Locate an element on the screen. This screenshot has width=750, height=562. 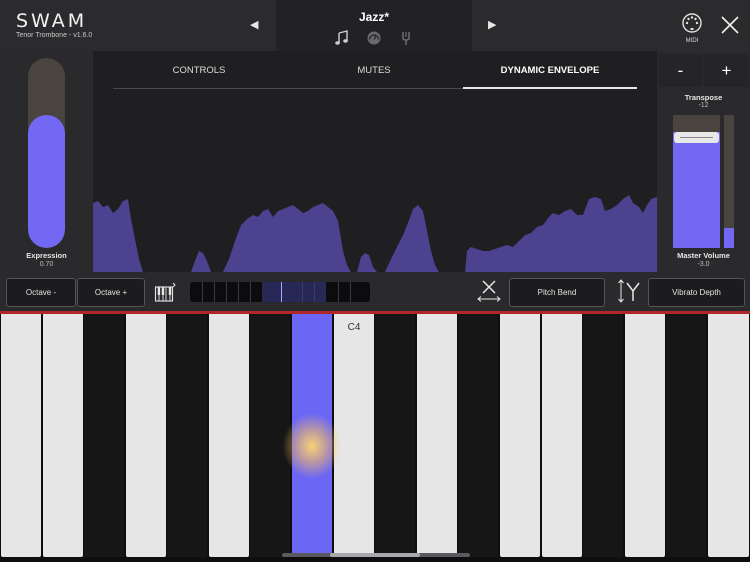
keyboard-scrollbar-thumb is located at coordinates (375, 555).